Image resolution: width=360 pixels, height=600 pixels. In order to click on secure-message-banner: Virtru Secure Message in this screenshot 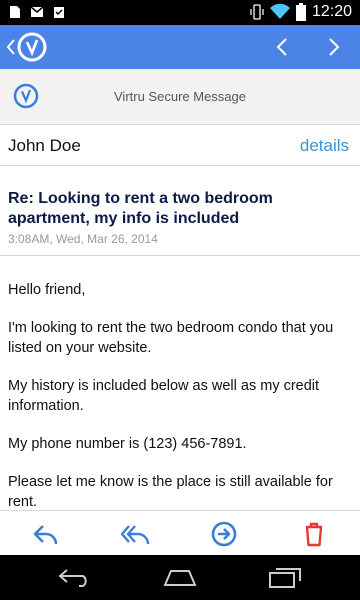, I will do `click(180, 97)`.